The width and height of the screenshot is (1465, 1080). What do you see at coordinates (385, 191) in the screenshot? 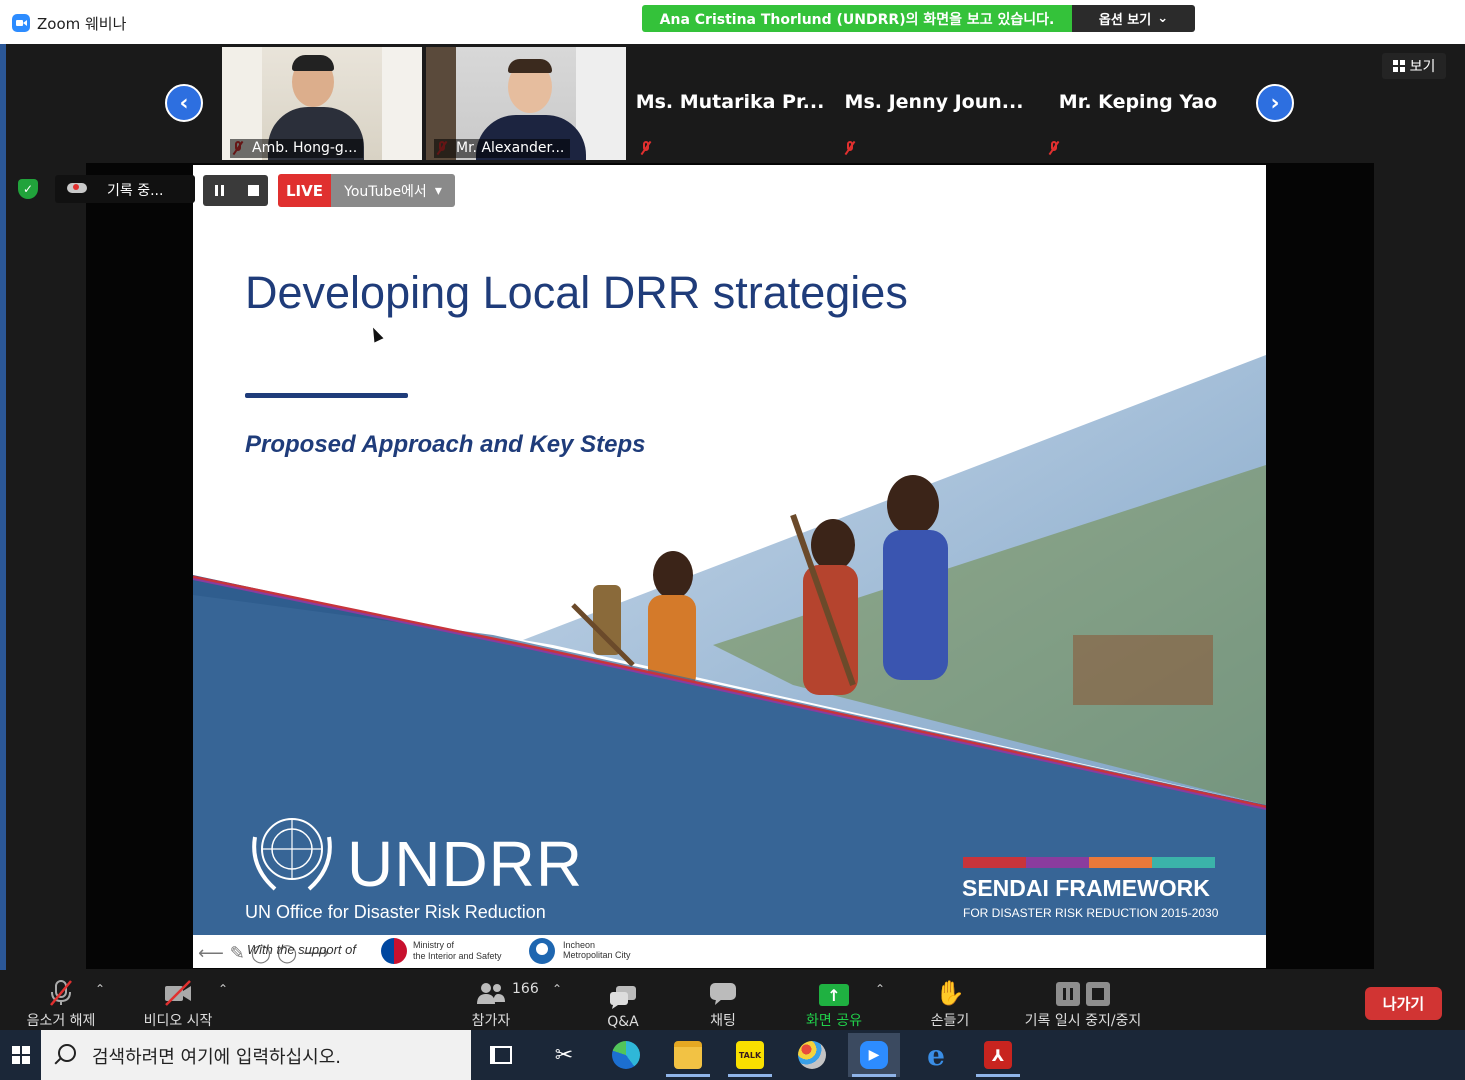
I see `livestream-destination-label: YouTube에서` at bounding box center [385, 191].